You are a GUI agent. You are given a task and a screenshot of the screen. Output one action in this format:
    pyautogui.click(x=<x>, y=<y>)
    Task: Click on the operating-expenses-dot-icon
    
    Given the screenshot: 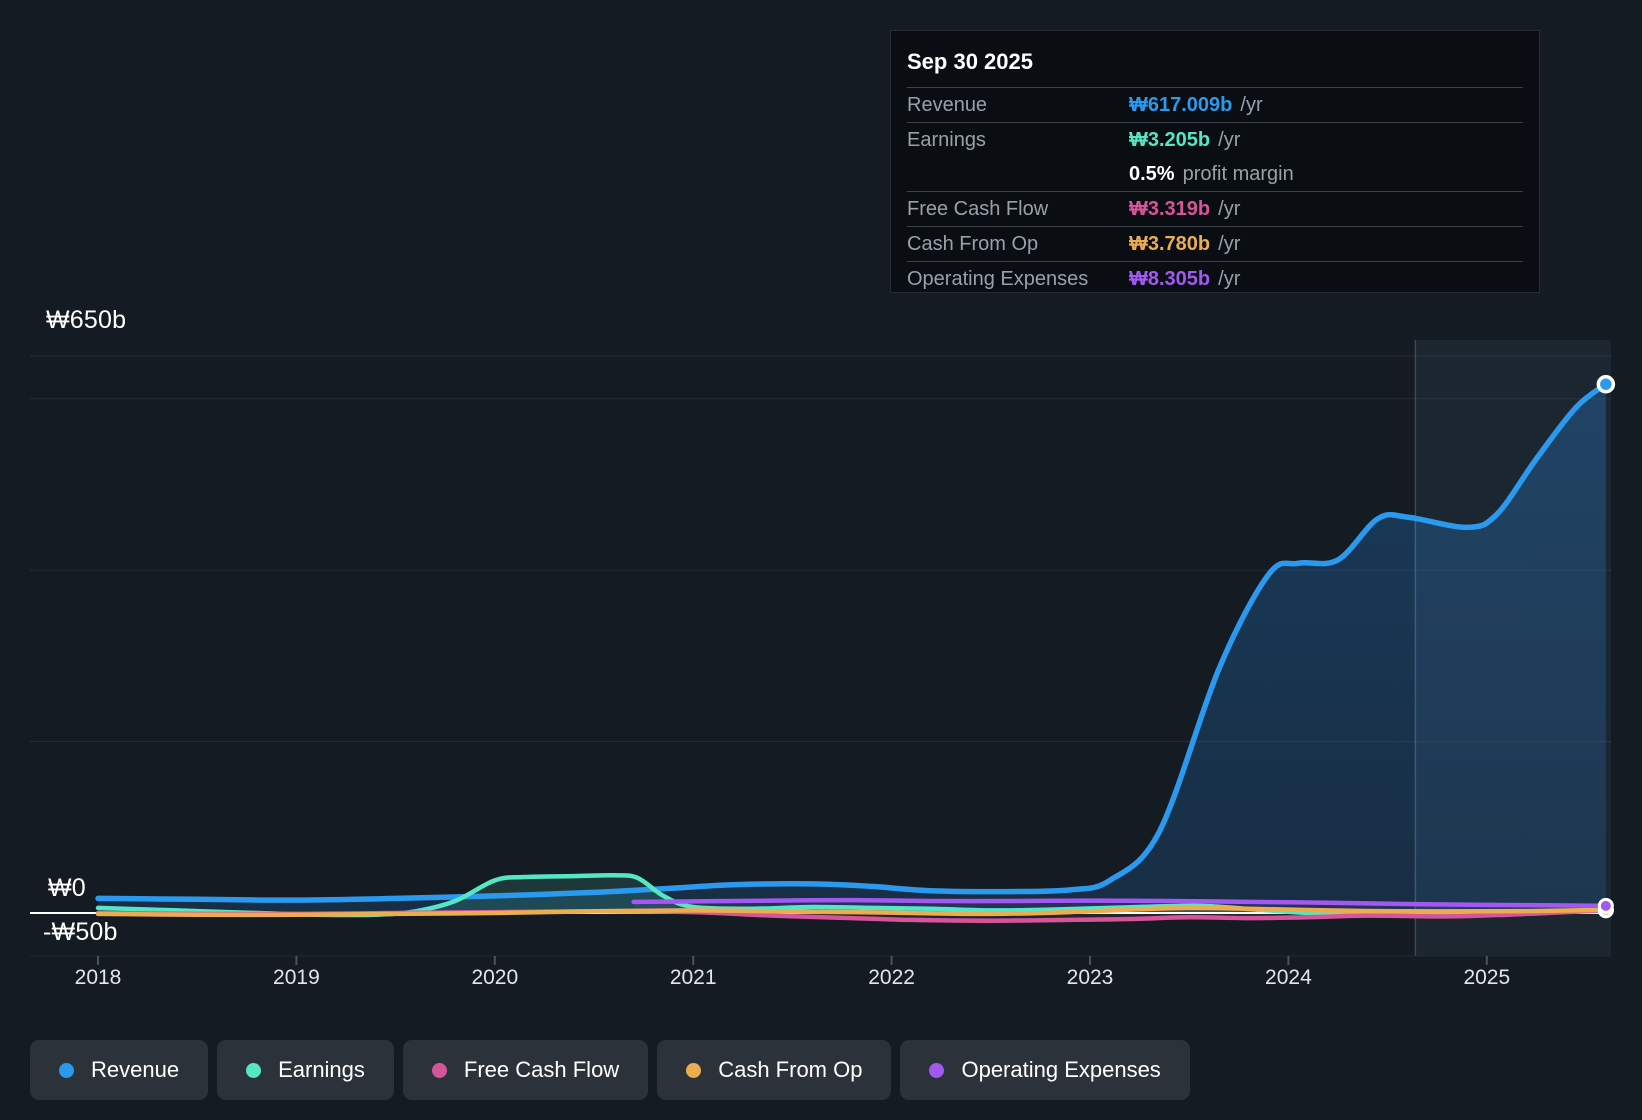 What is the action you would take?
    pyautogui.click(x=937, y=1070)
    